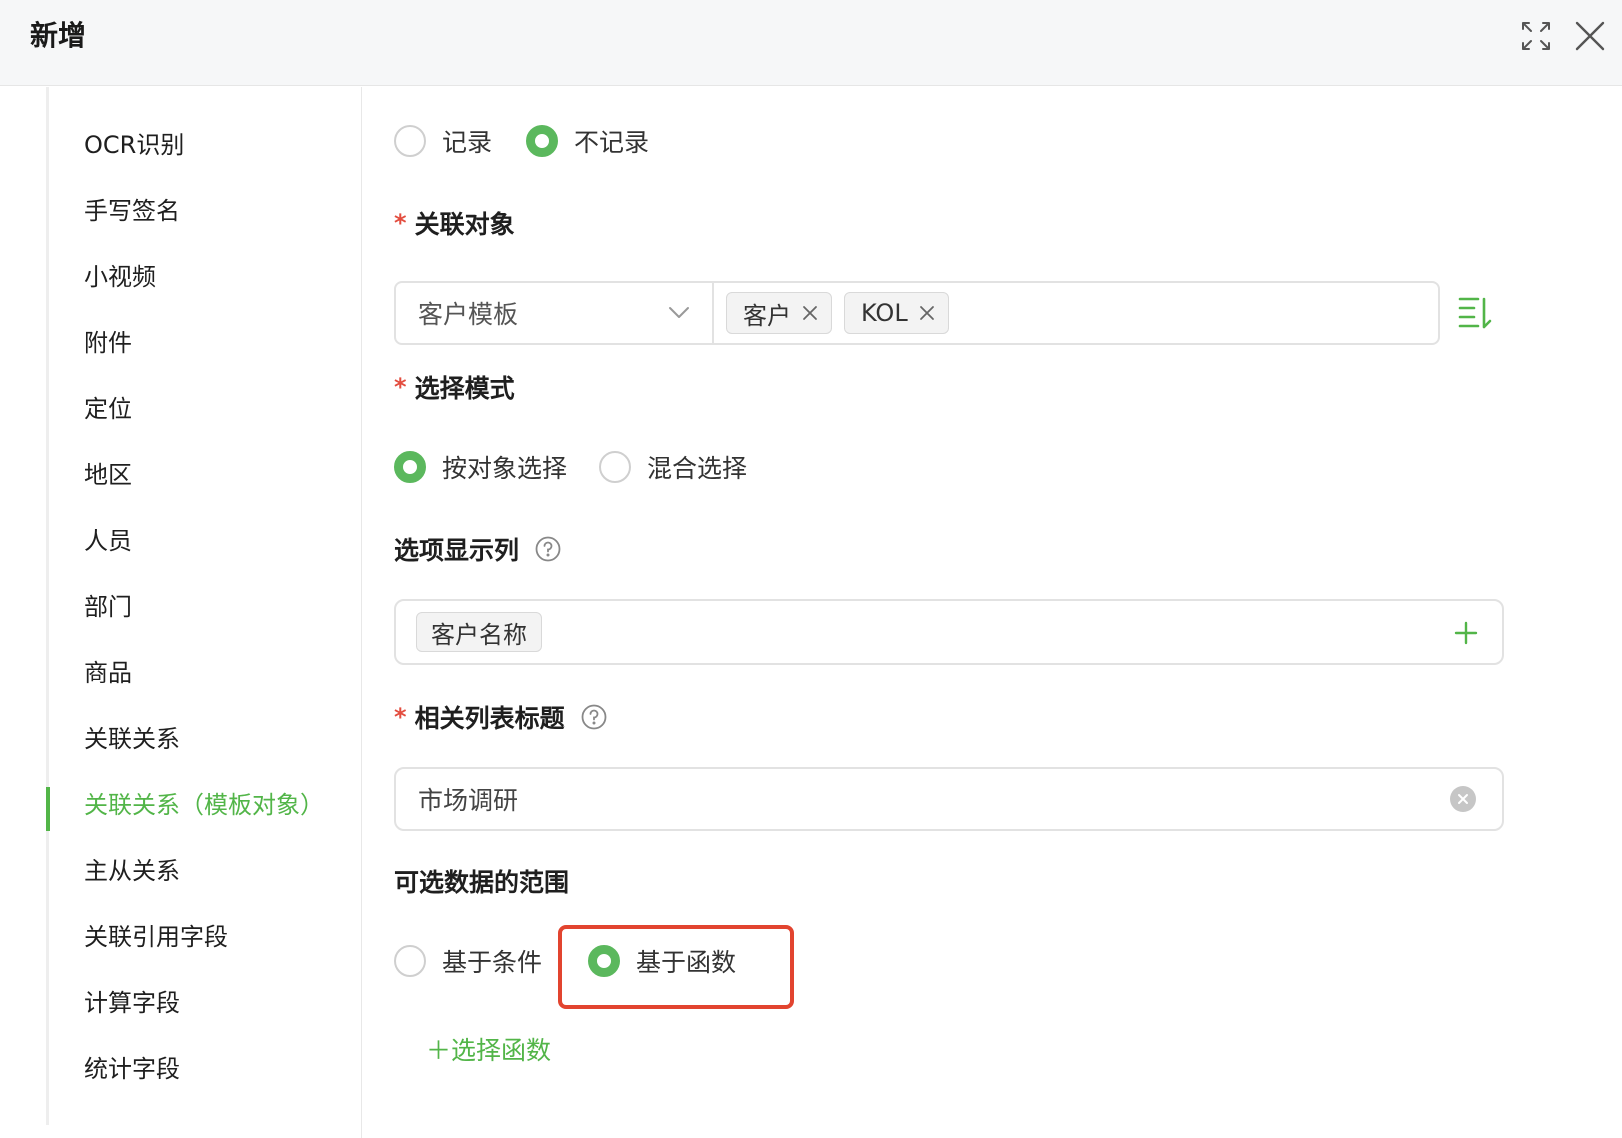 This screenshot has height=1138, width=1622. Describe the element at coordinates (479, 632) in the screenshot. I see `display-column-tag: 客户名称` at that location.